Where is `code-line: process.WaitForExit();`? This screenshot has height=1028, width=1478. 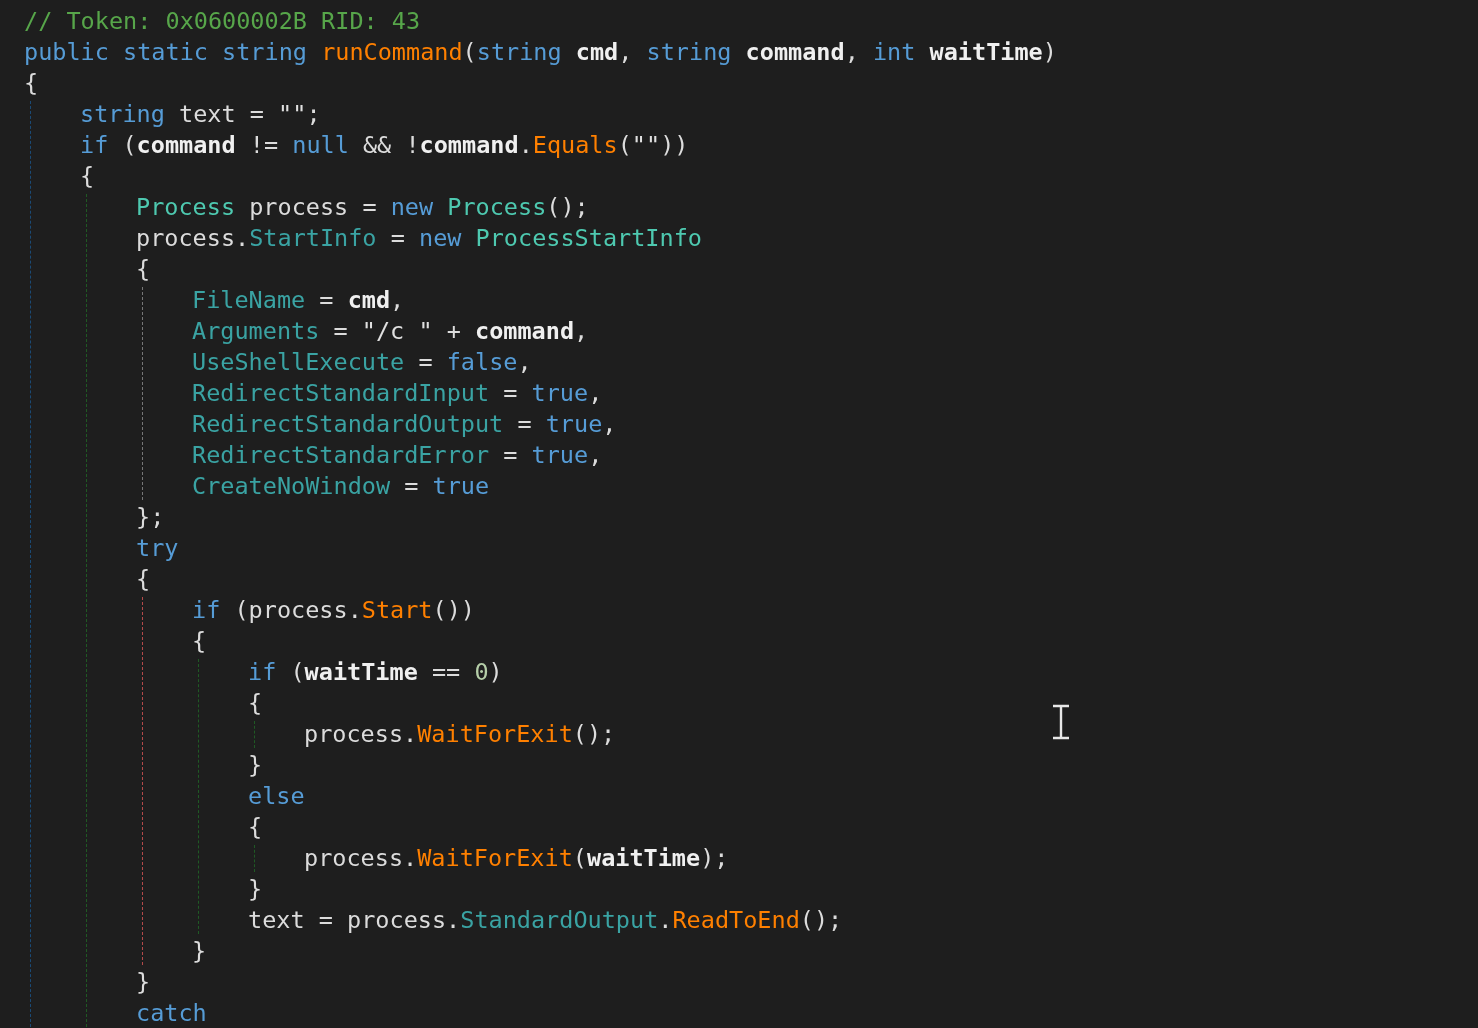
code-line: process.WaitForExit(); is located at coordinates (460, 734).